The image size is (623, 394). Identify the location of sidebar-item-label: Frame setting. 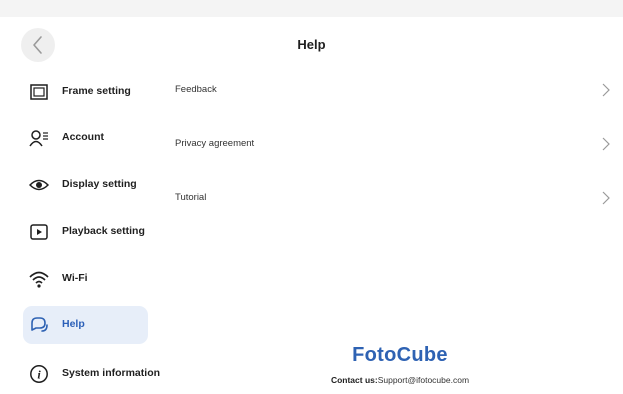
(96, 91).